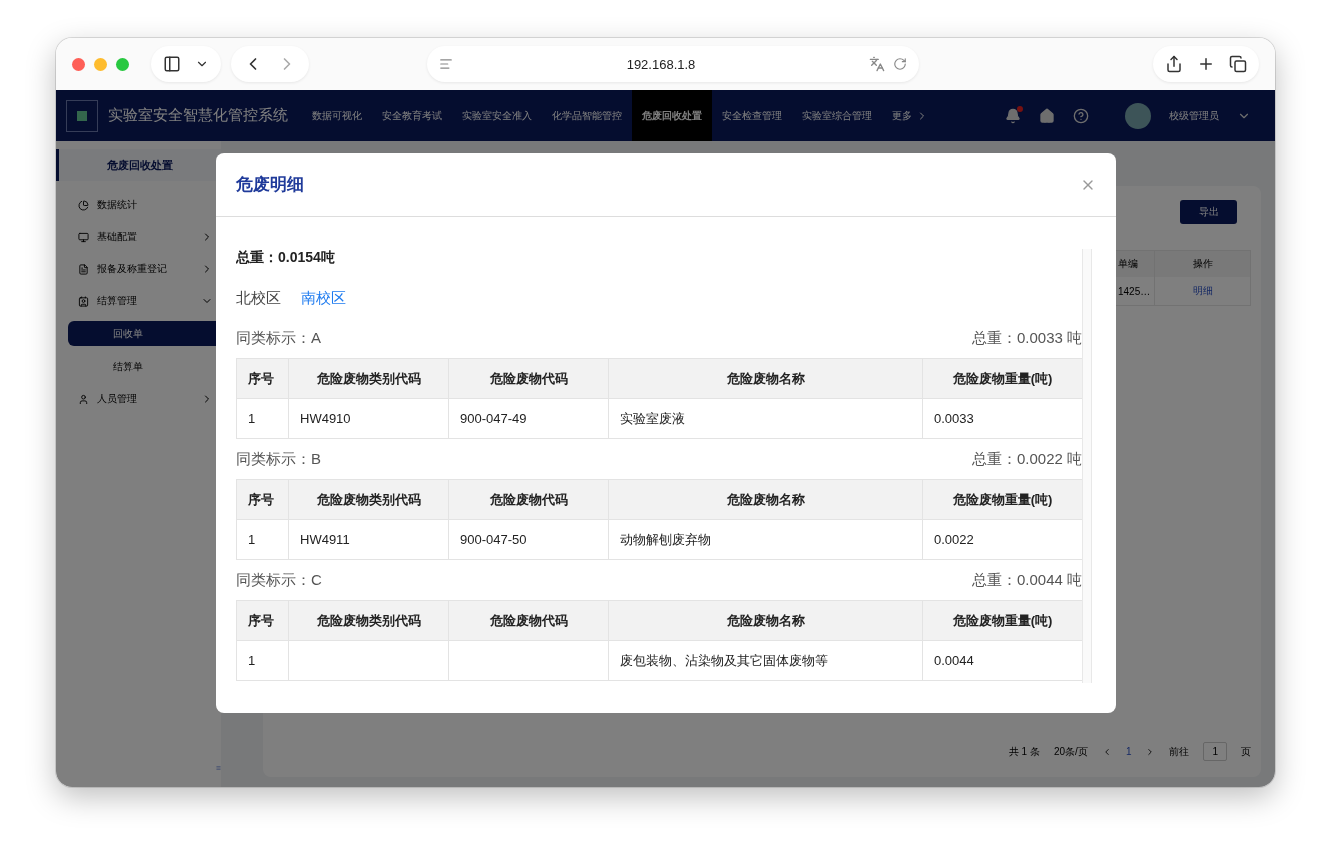 This screenshot has width=1331, height=862. I want to click on group-total: 总重：0.0033 吨, so click(1026, 338).